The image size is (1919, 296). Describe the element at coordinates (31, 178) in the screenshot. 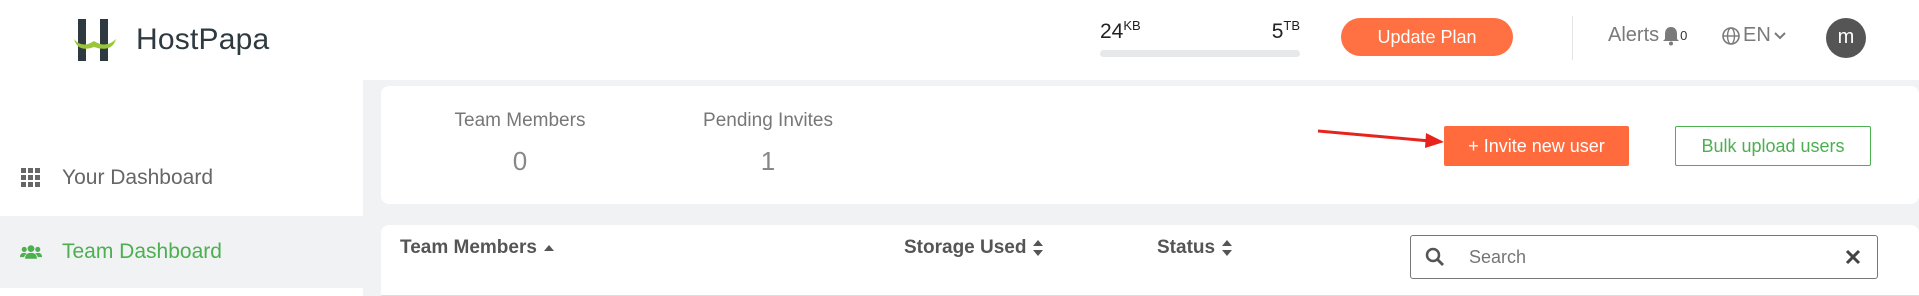

I see `grid-icon` at that location.